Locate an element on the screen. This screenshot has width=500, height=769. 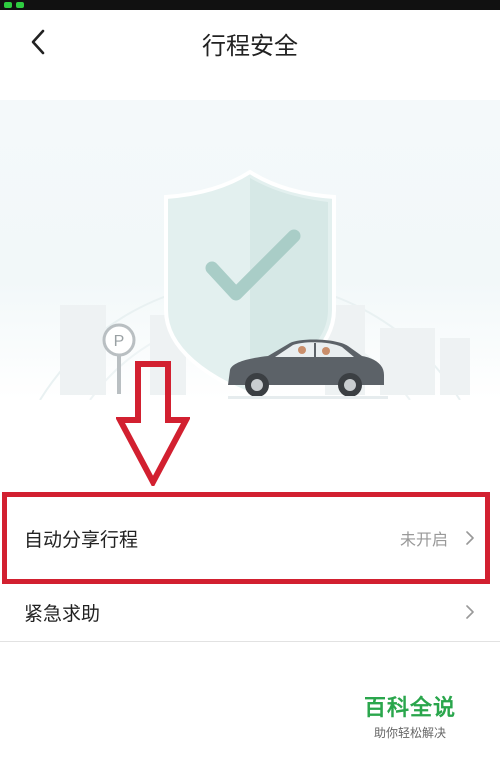
emergency-help-row: 紧急求助 is located at coordinates (250, 612).